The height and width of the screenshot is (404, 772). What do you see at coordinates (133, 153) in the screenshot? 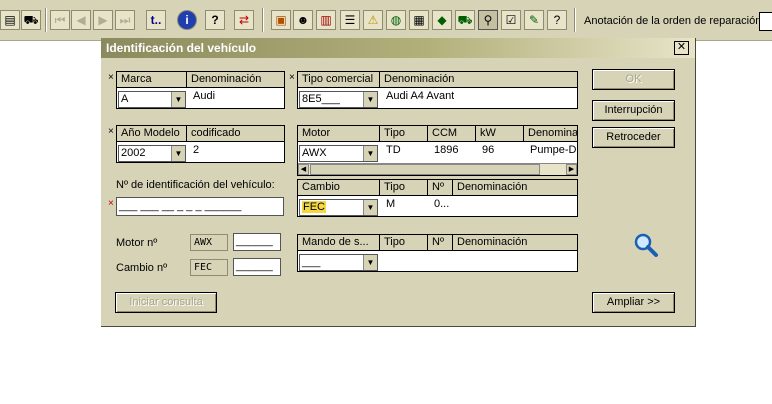
I see `anio-modelo-value: 2002` at bounding box center [133, 153].